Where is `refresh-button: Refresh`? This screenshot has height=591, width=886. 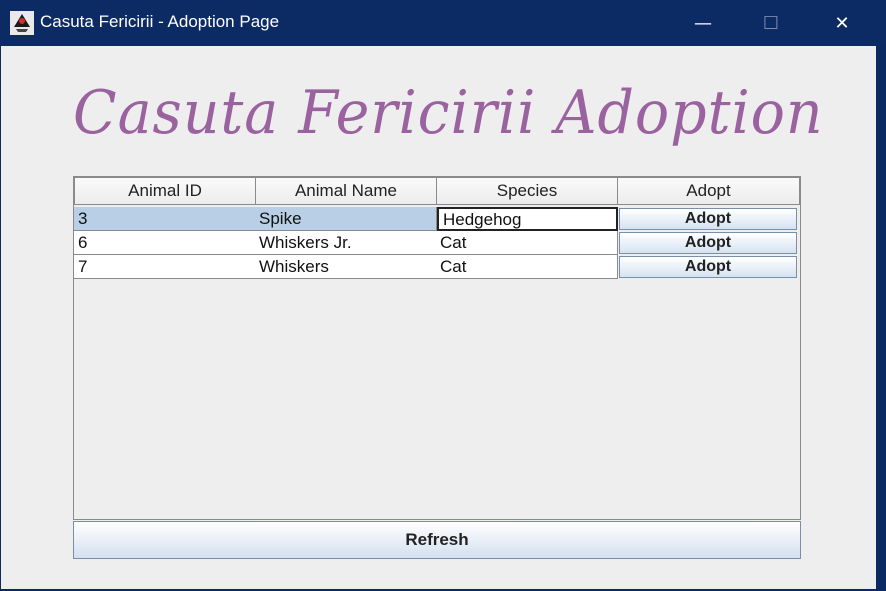
refresh-button: Refresh is located at coordinates (437, 540).